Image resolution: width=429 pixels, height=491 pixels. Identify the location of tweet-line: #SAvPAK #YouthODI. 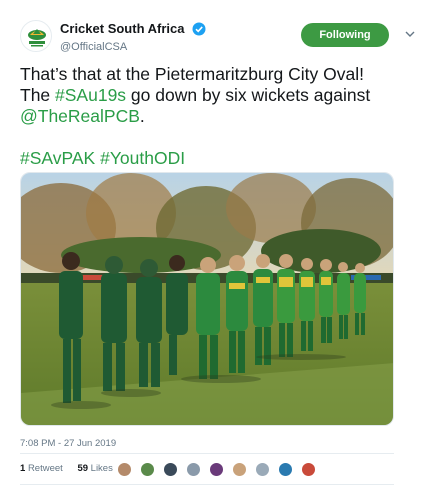
(215, 158).